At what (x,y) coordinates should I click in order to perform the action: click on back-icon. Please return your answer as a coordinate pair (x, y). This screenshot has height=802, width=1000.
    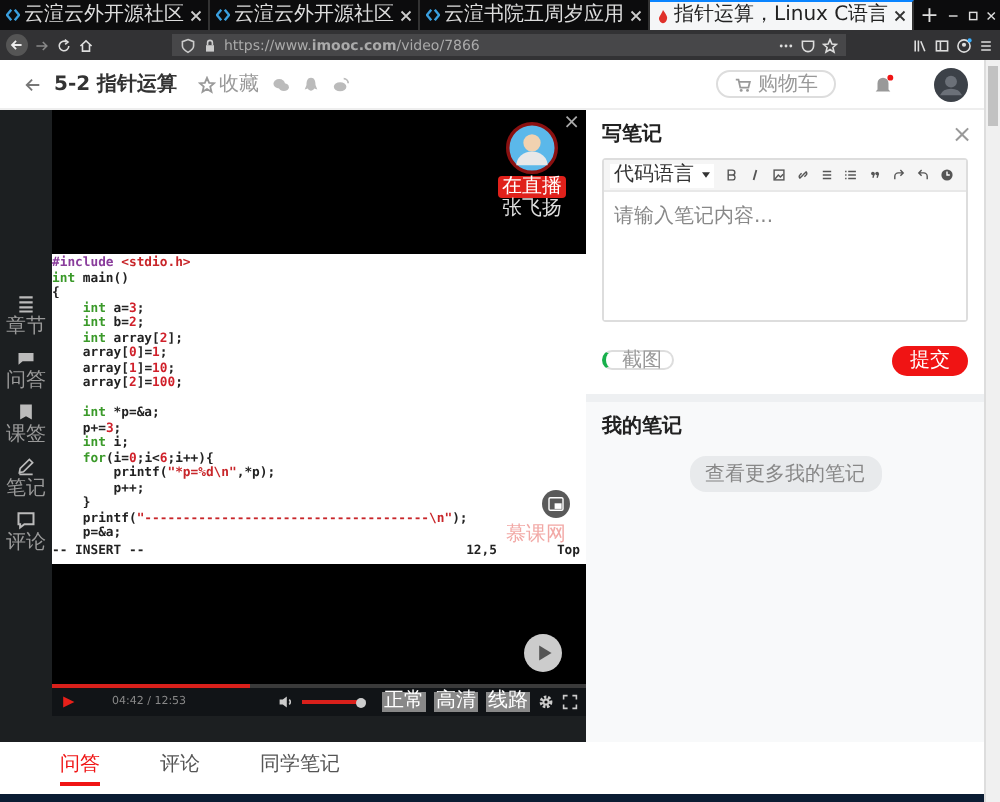
    Looking at the image, I should click on (17, 45).